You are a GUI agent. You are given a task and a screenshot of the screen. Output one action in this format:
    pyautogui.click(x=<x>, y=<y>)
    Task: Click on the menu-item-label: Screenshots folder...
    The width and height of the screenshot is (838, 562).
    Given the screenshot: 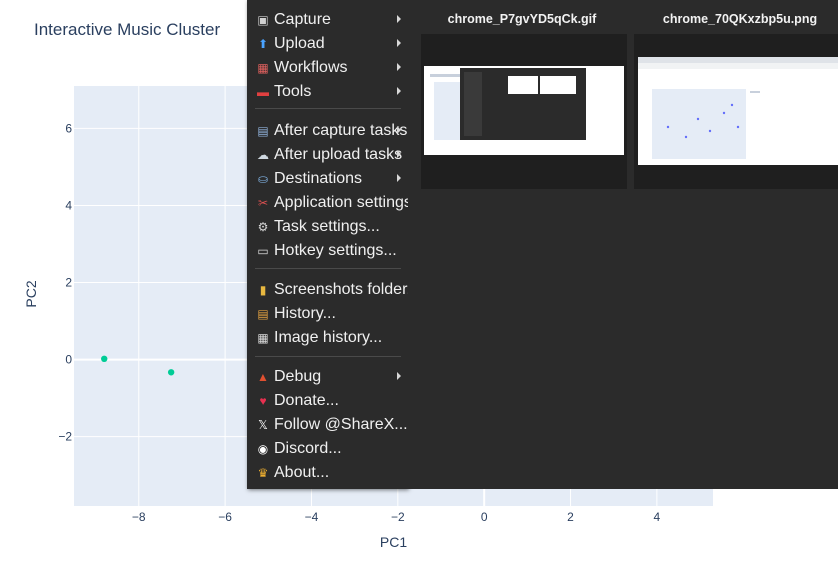 What is the action you would take?
    pyautogui.click(x=347, y=289)
    